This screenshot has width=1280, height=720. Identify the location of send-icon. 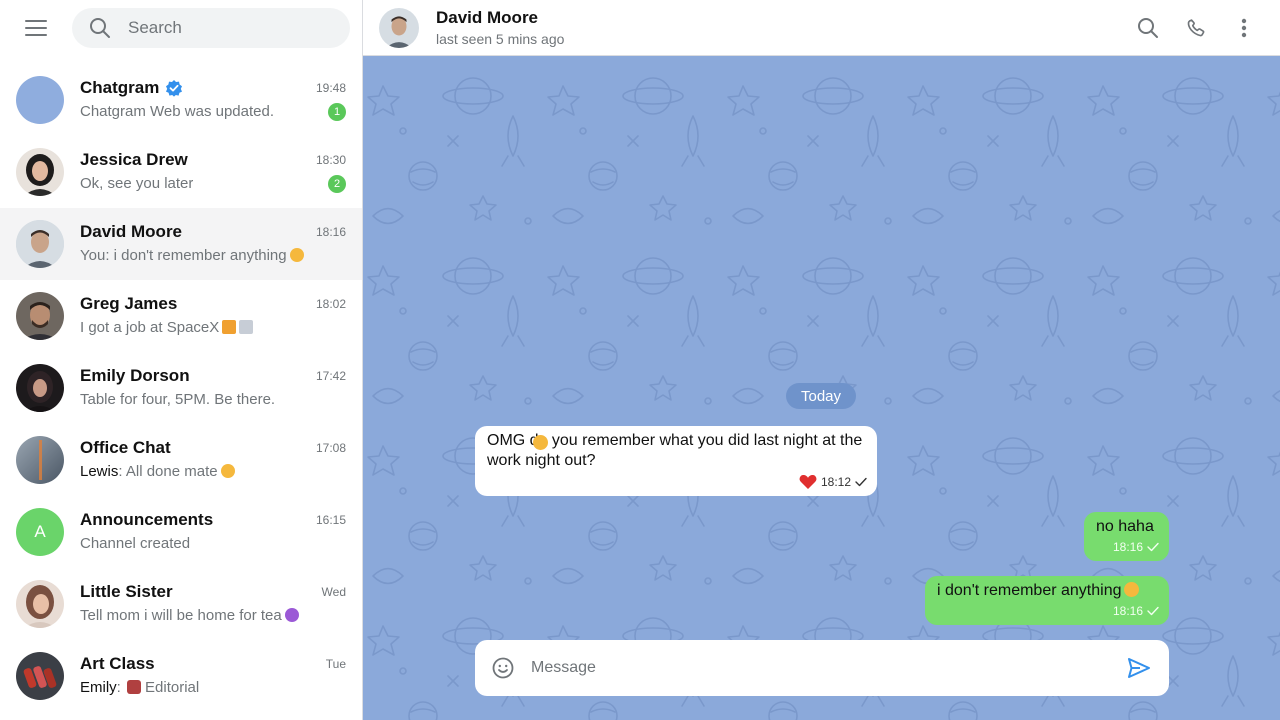
(1139, 668).